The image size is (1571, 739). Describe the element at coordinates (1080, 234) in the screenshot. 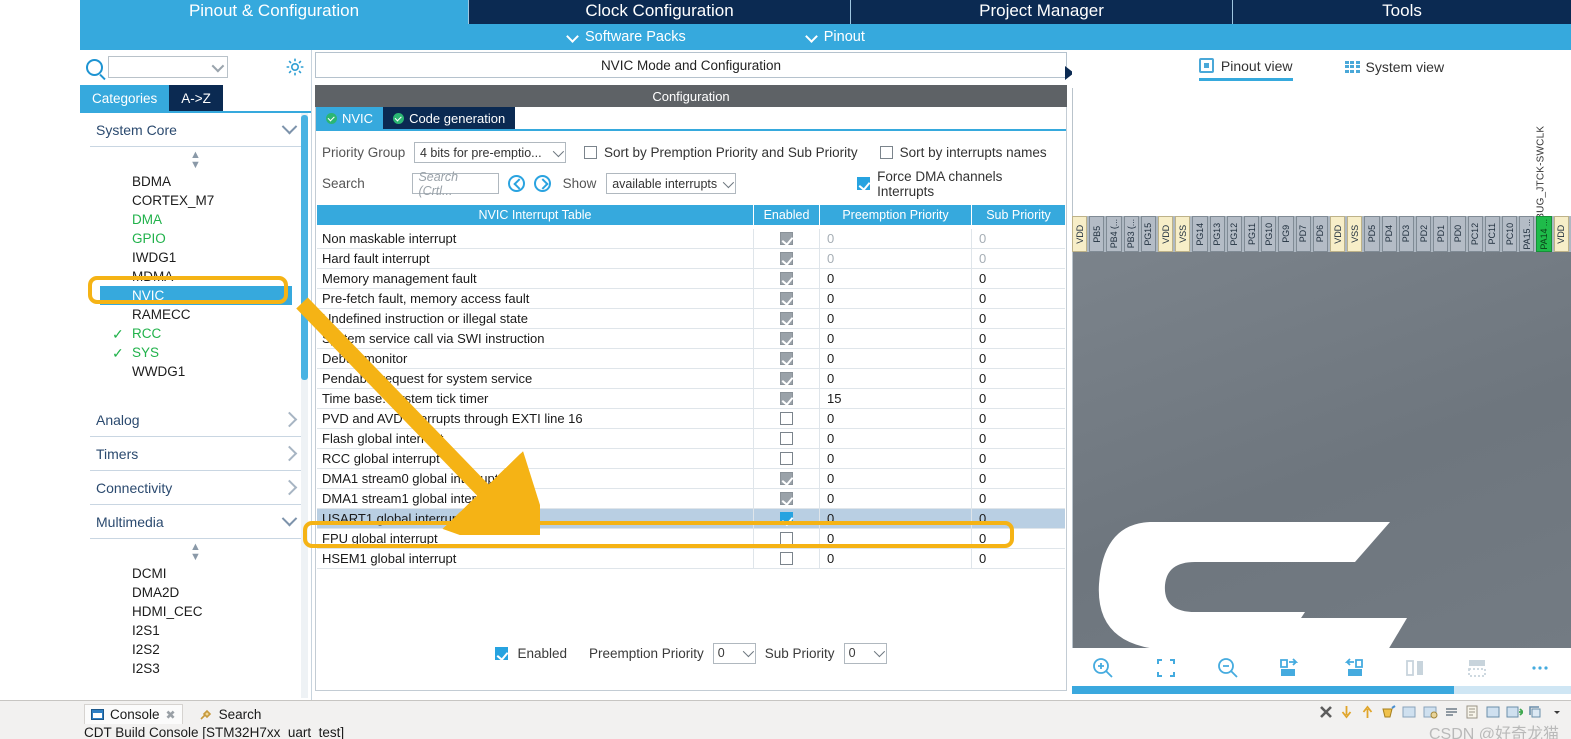

I see `pin-vdd: VDD` at that location.